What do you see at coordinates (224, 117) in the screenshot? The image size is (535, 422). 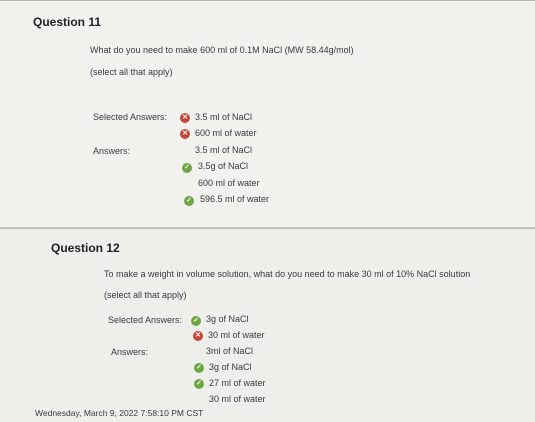 I see `selected-answer: 3.5 ml of NaCl` at bounding box center [224, 117].